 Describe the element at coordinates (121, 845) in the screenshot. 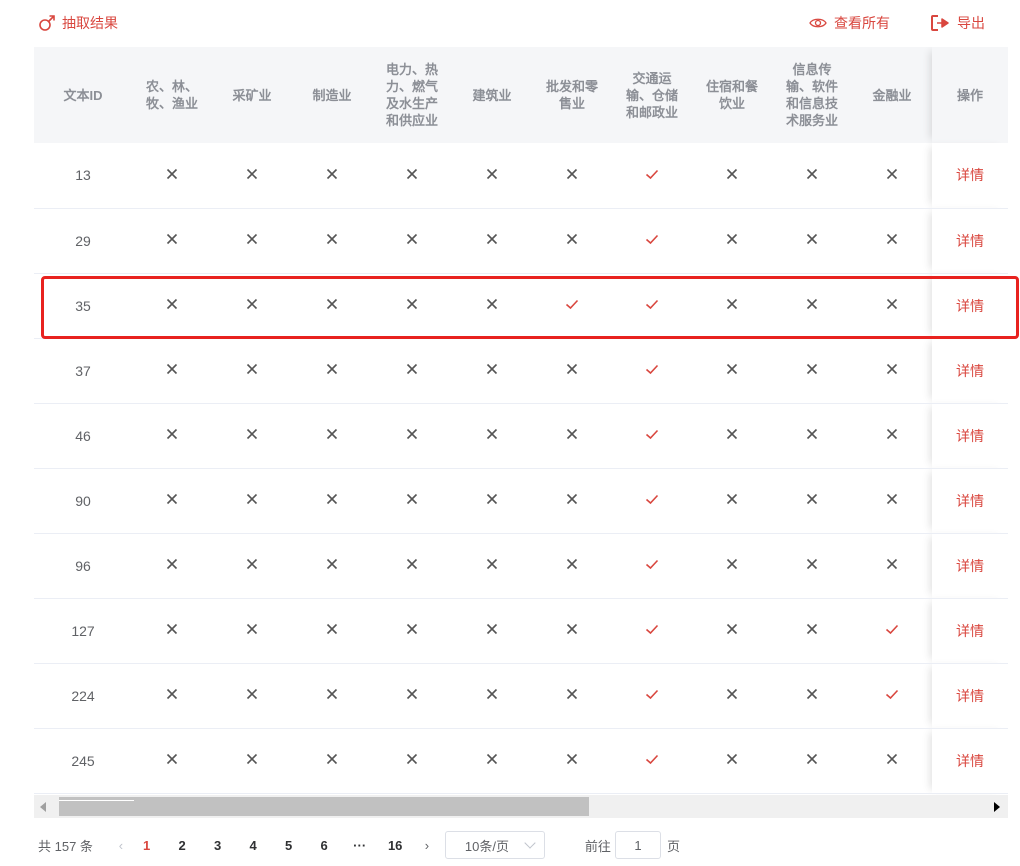

I see `prev-page-icon: ‹` at that location.